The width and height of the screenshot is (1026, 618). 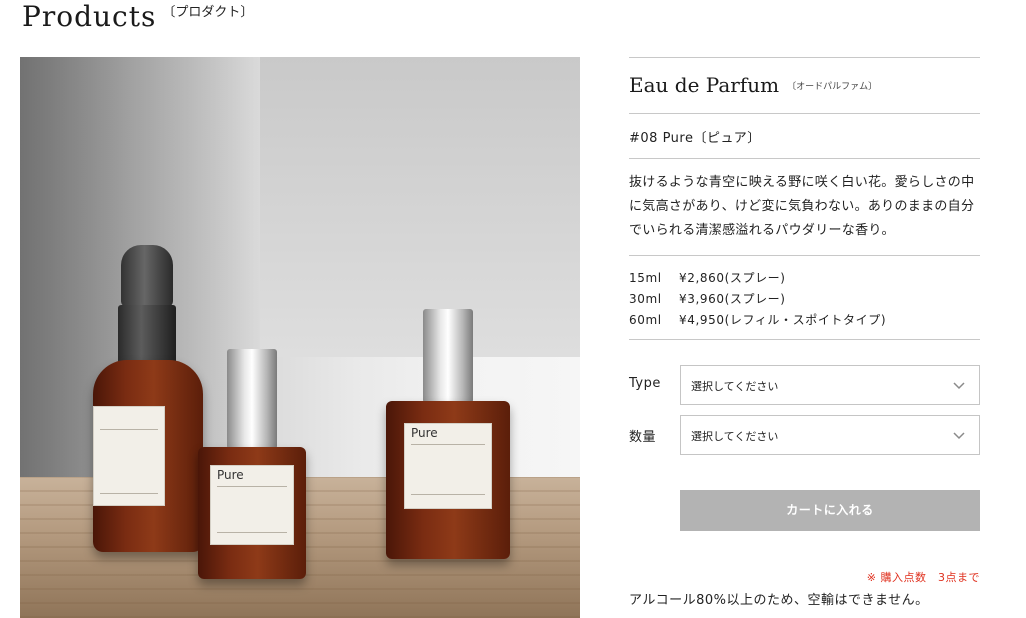 What do you see at coordinates (208, 12) in the screenshot?
I see `page-title-jp: 〔プロダクト〕` at bounding box center [208, 12].